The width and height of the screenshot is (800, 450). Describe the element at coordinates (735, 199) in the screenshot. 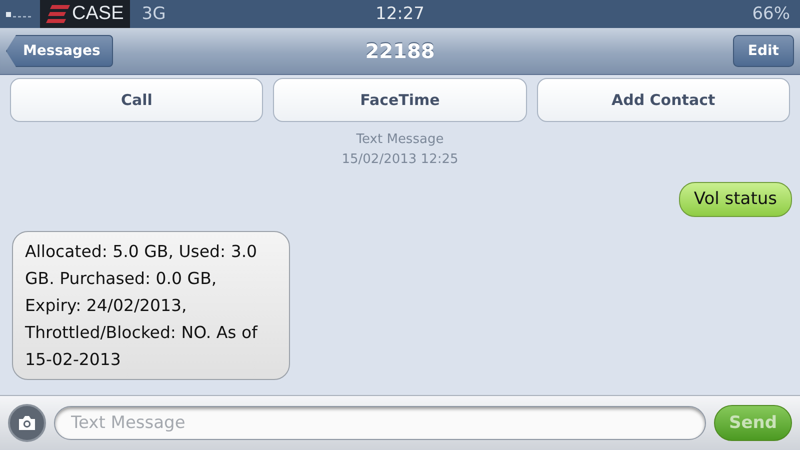

I see `sent-message-bubble: Vol status` at that location.